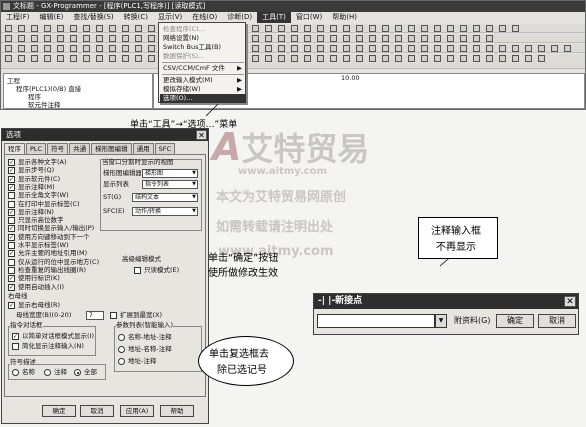 This screenshot has height=427, width=586. Describe the element at coordinates (59, 411) in the screenshot. I see `ok-button: 确定` at that location.